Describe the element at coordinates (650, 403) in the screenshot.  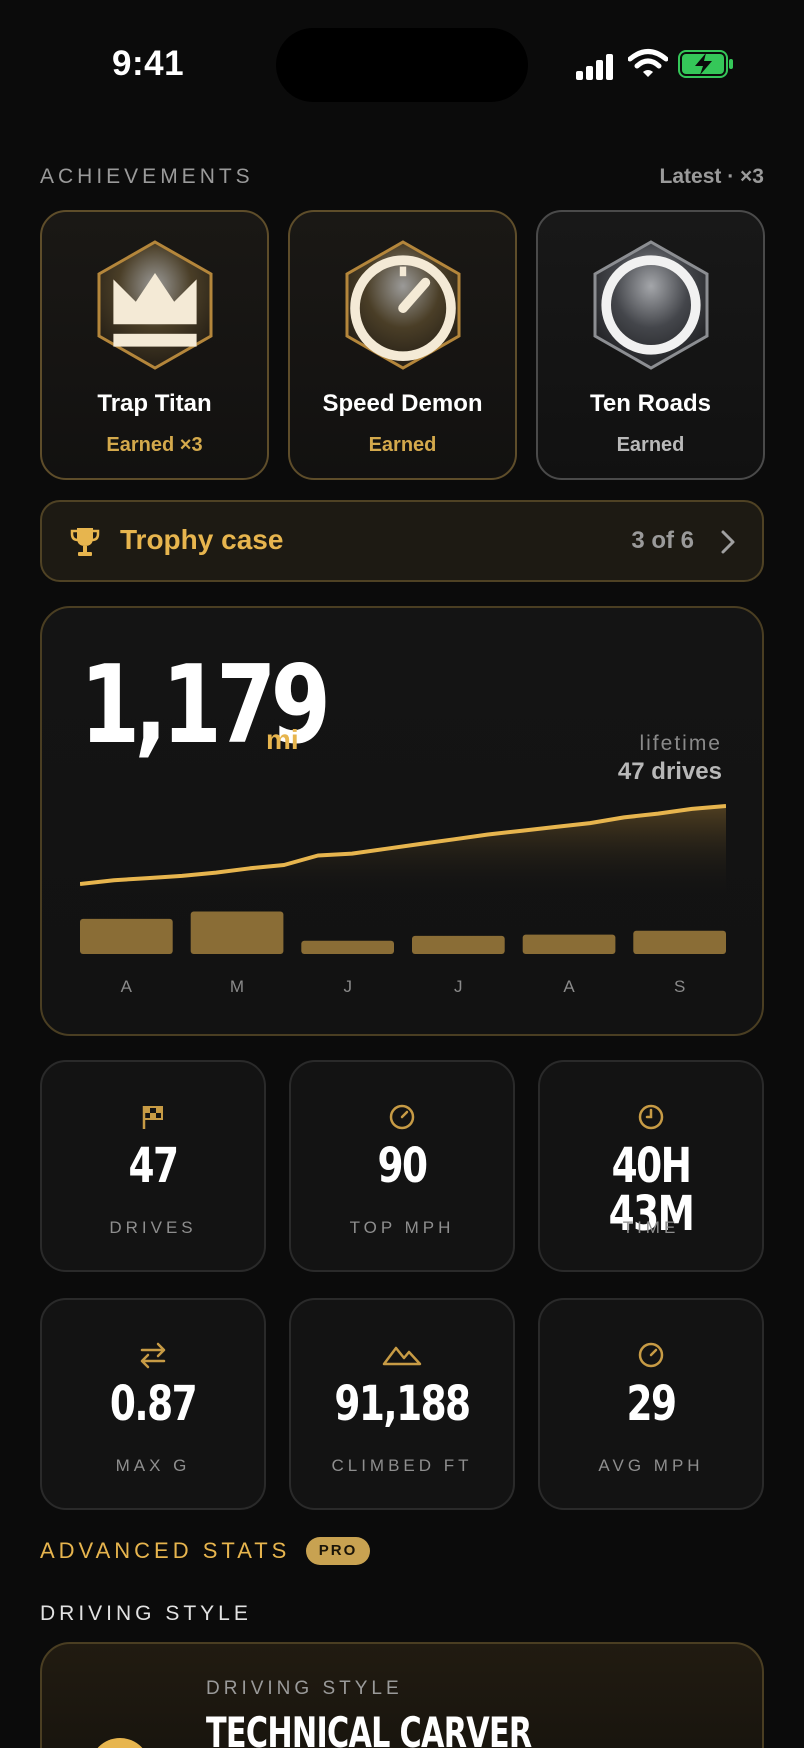
I see `achievement-title: Ten Roads` at that location.